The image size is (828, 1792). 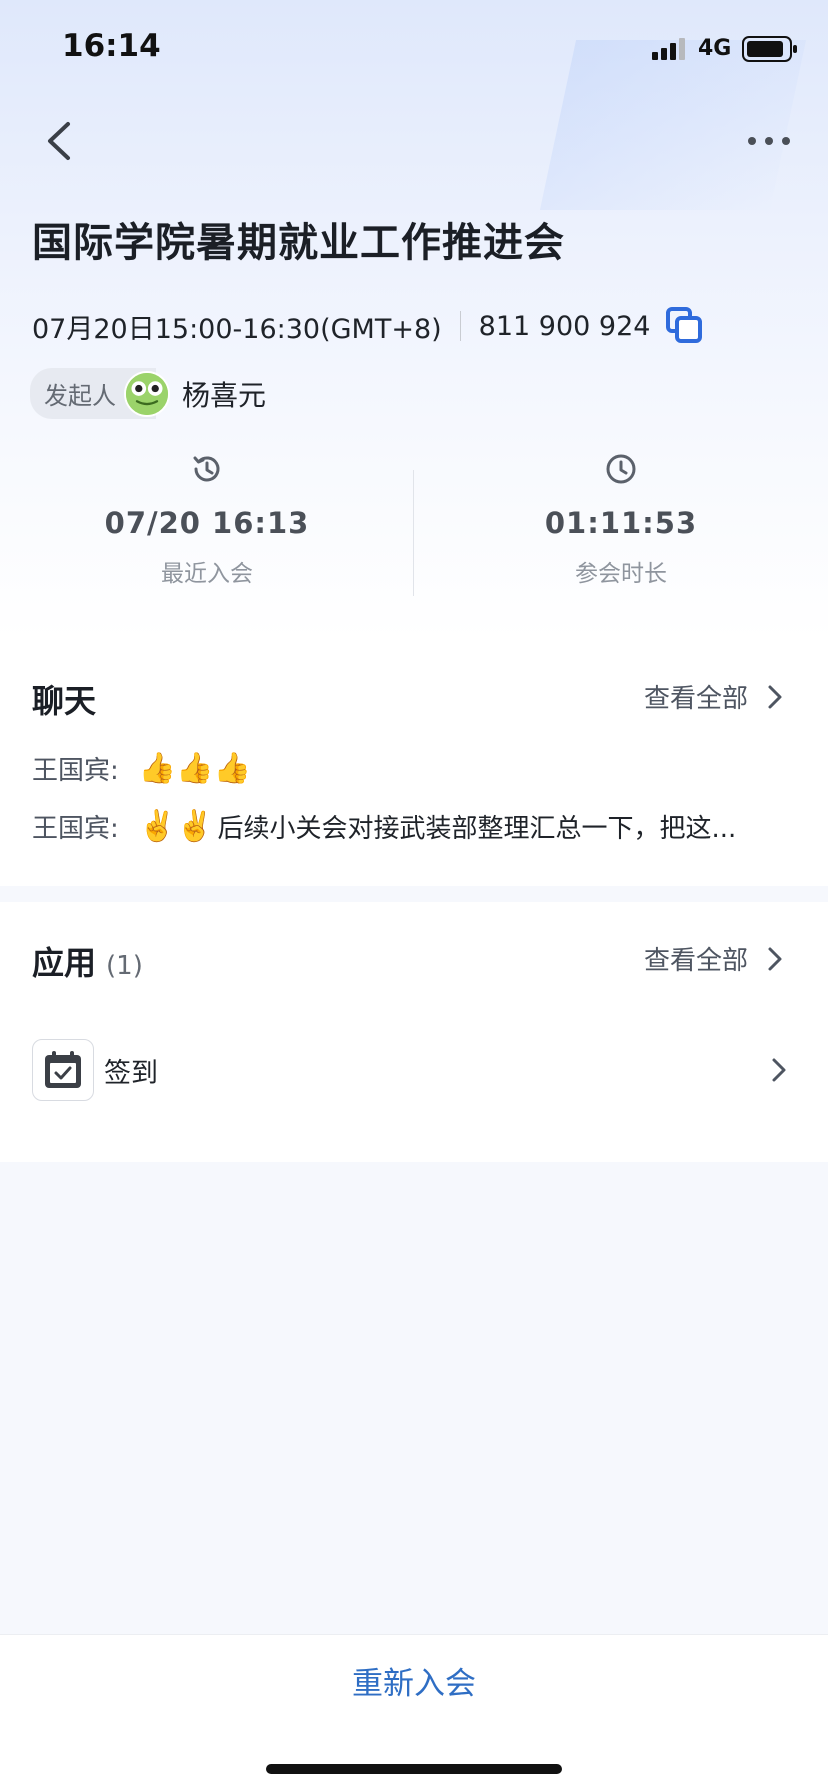 I want to click on chat-message: 王国宾: 👍👍👍, so click(x=412, y=768).